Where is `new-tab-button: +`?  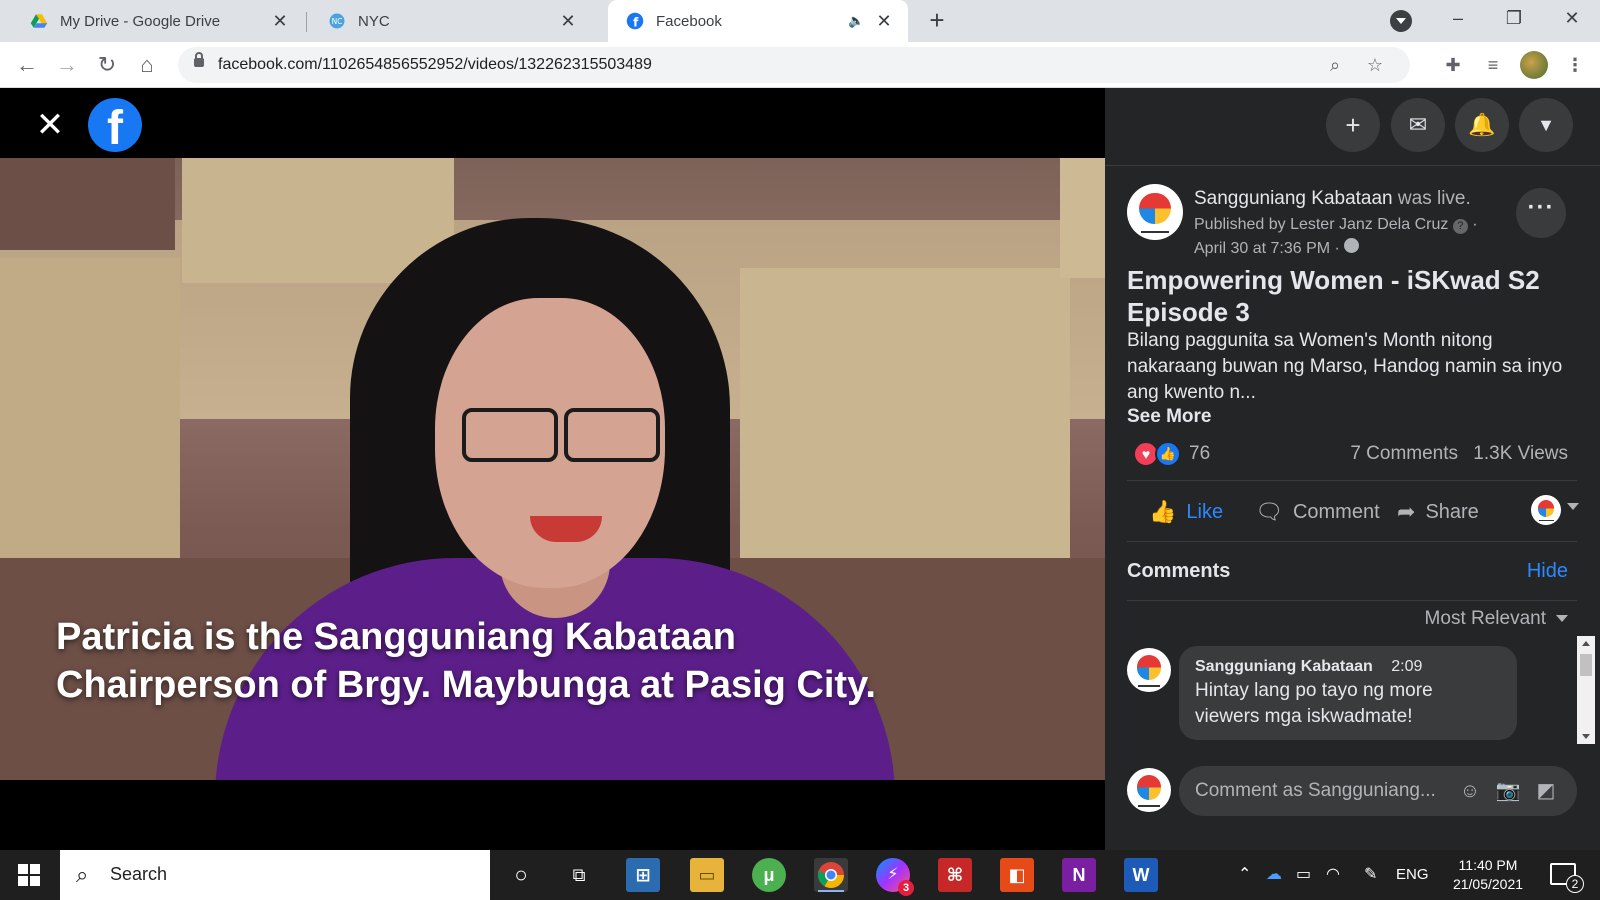
new-tab-button: + is located at coordinates (937, 21).